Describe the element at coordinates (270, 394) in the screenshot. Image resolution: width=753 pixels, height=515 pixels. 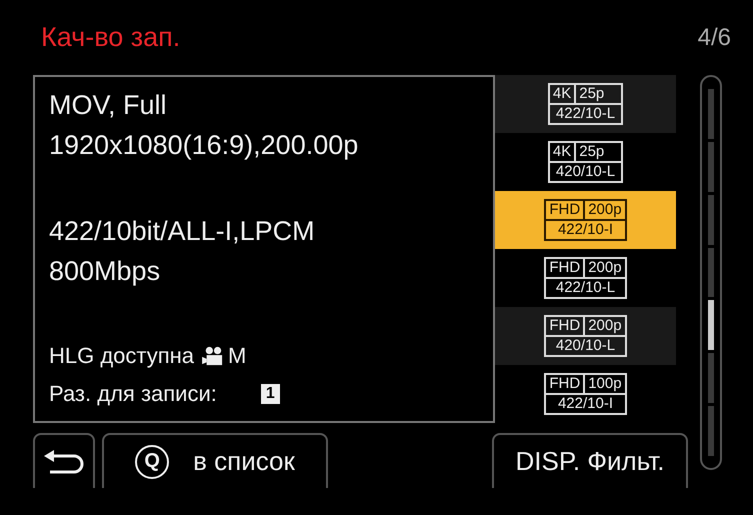
I see `card-slot-badge: 1` at that location.